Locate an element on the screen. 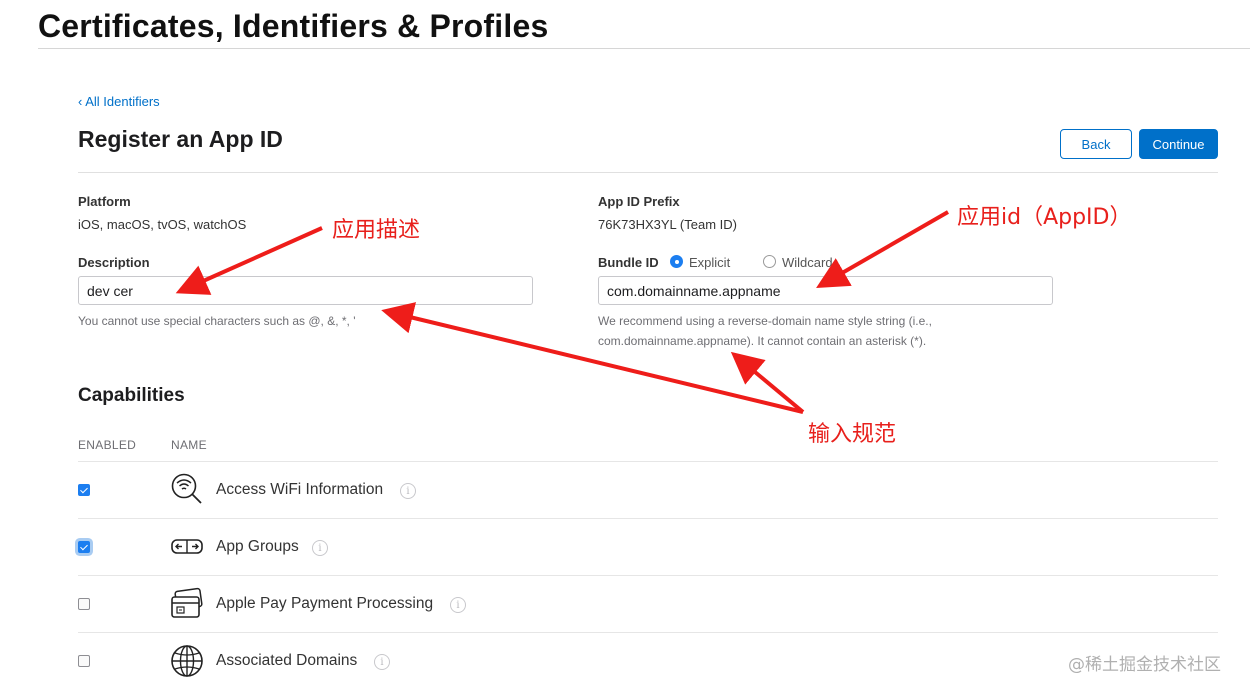 Image resolution: width=1250 pixels, height=690 pixels. app-id-prefix-label: App ID Prefix is located at coordinates (639, 201).